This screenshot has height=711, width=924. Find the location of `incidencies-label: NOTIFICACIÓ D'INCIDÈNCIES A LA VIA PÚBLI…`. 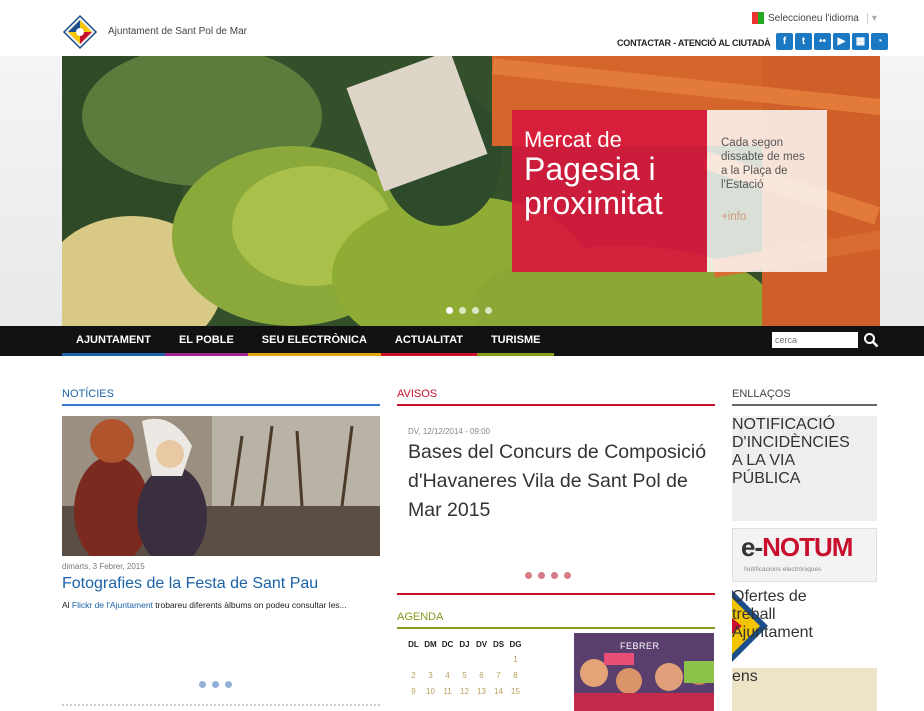

incidencies-label: NOTIFICACIÓ D'INCIDÈNCIES A LA VIA PÚBLI… is located at coordinates (791, 468).